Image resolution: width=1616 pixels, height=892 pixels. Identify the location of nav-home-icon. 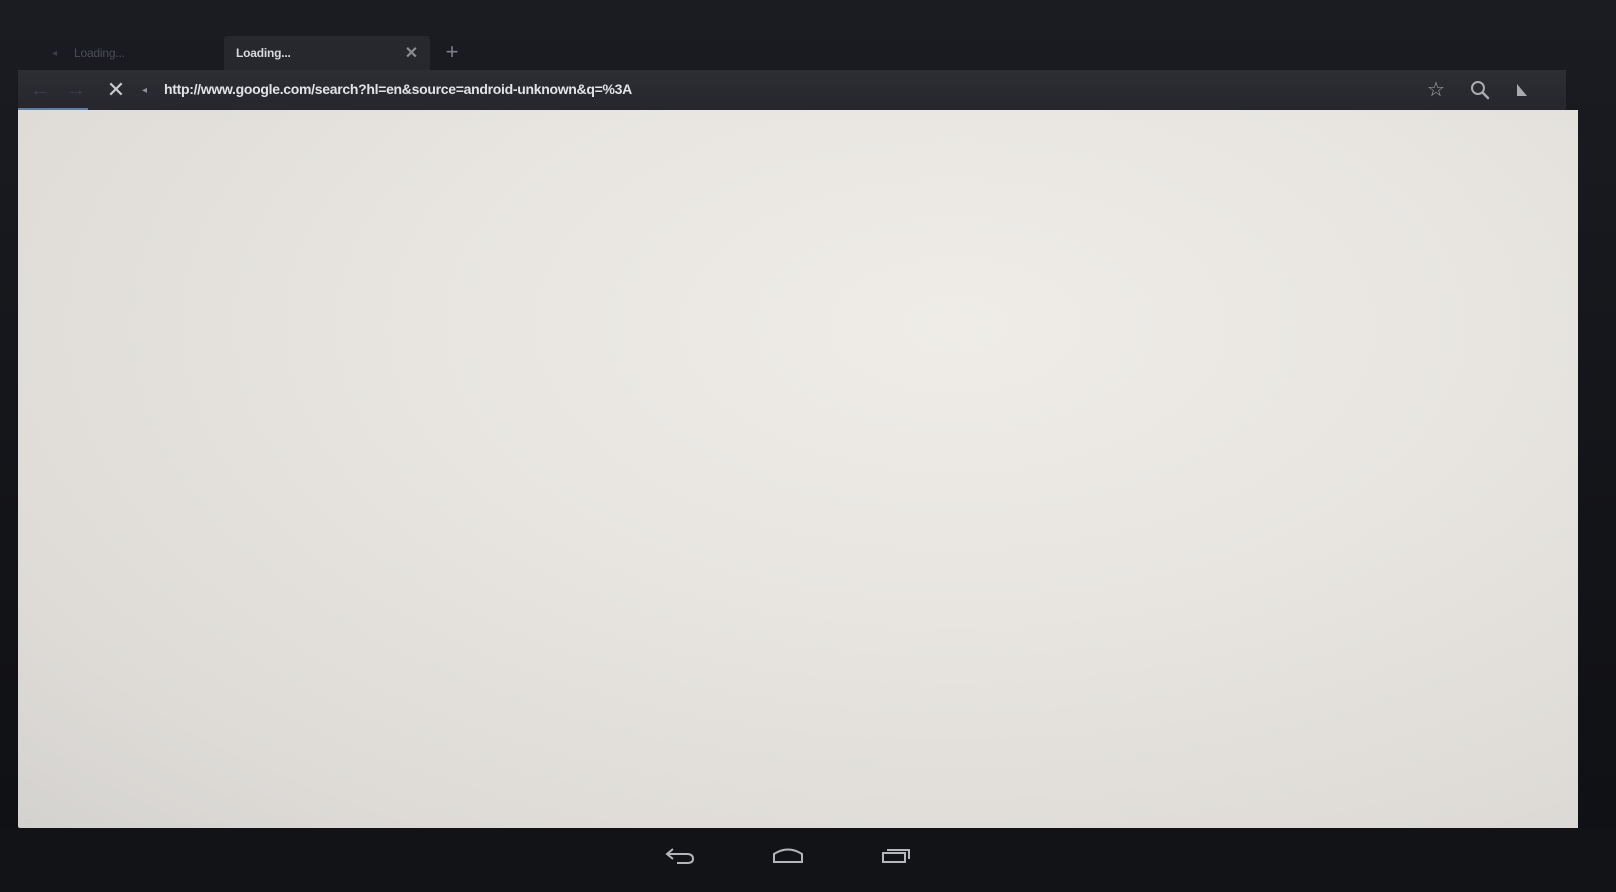
(788, 855).